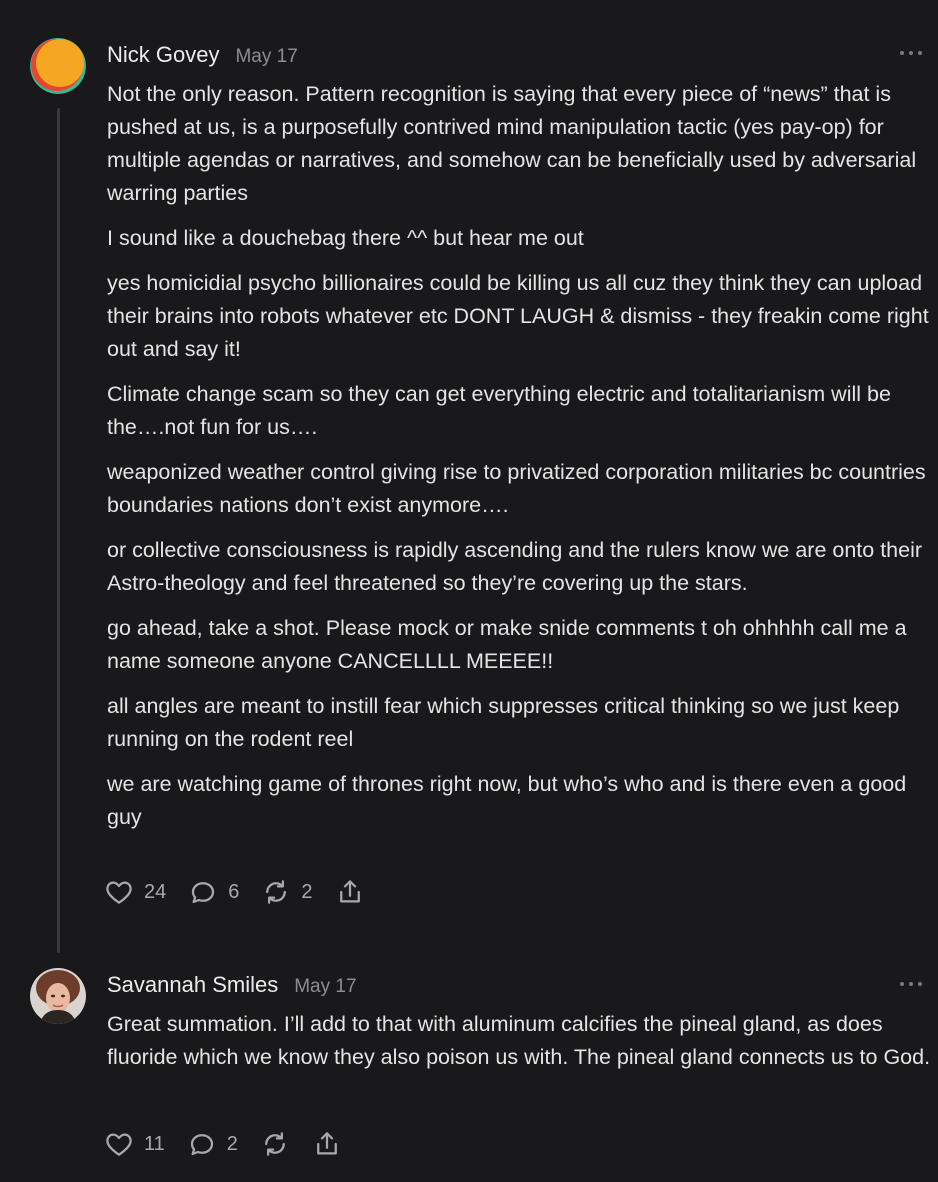  I want to click on restack-count: 2, so click(307, 891).